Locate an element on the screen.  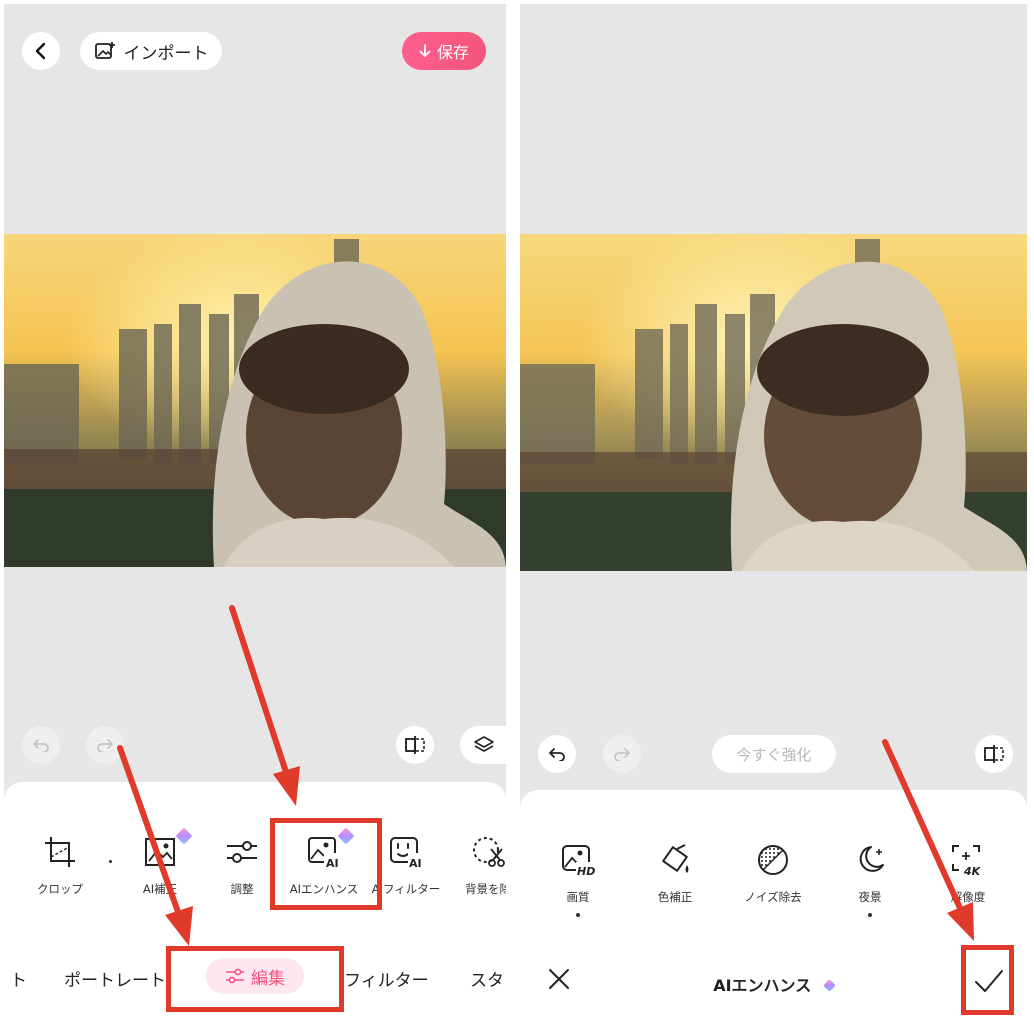
layers-icon is located at coordinates (484, 744).